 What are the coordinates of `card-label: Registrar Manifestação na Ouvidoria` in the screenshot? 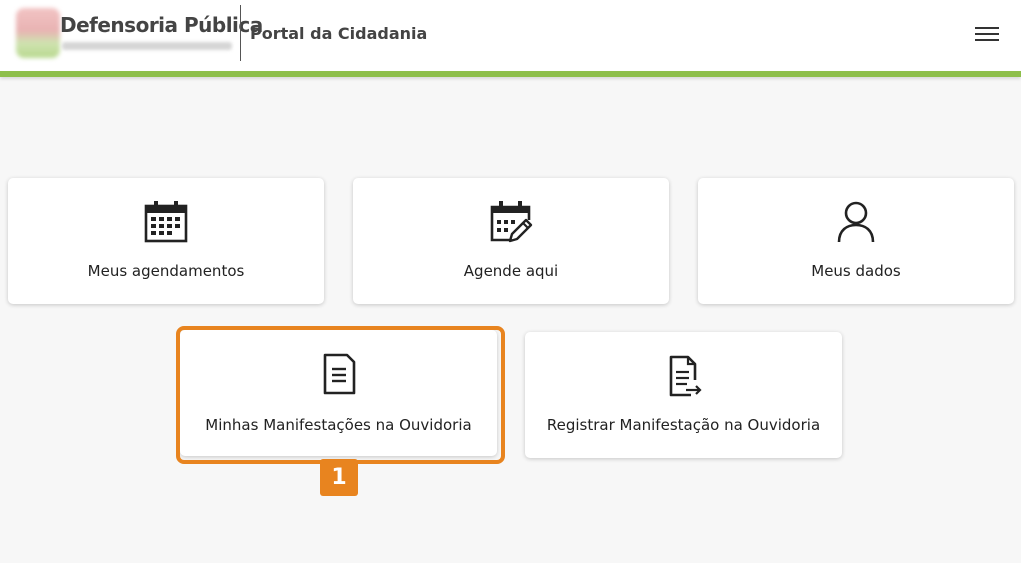 It's located at (683, 425).